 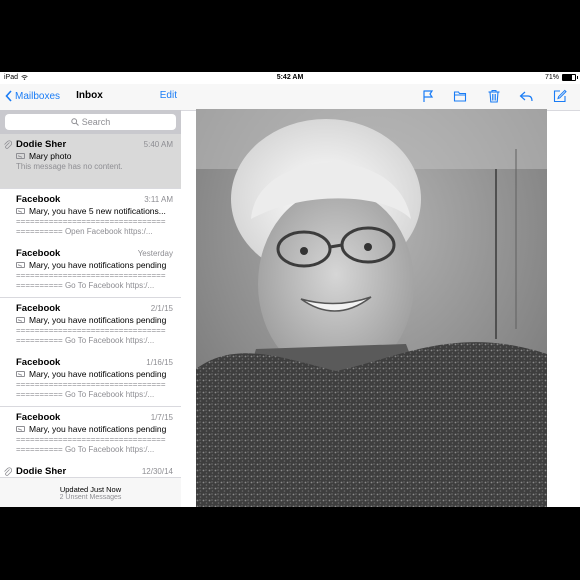 What do you see at coordinates (95, 156) in the screenshot?
I see `message-subject: Mary photo` at bounding box center [95, 156].